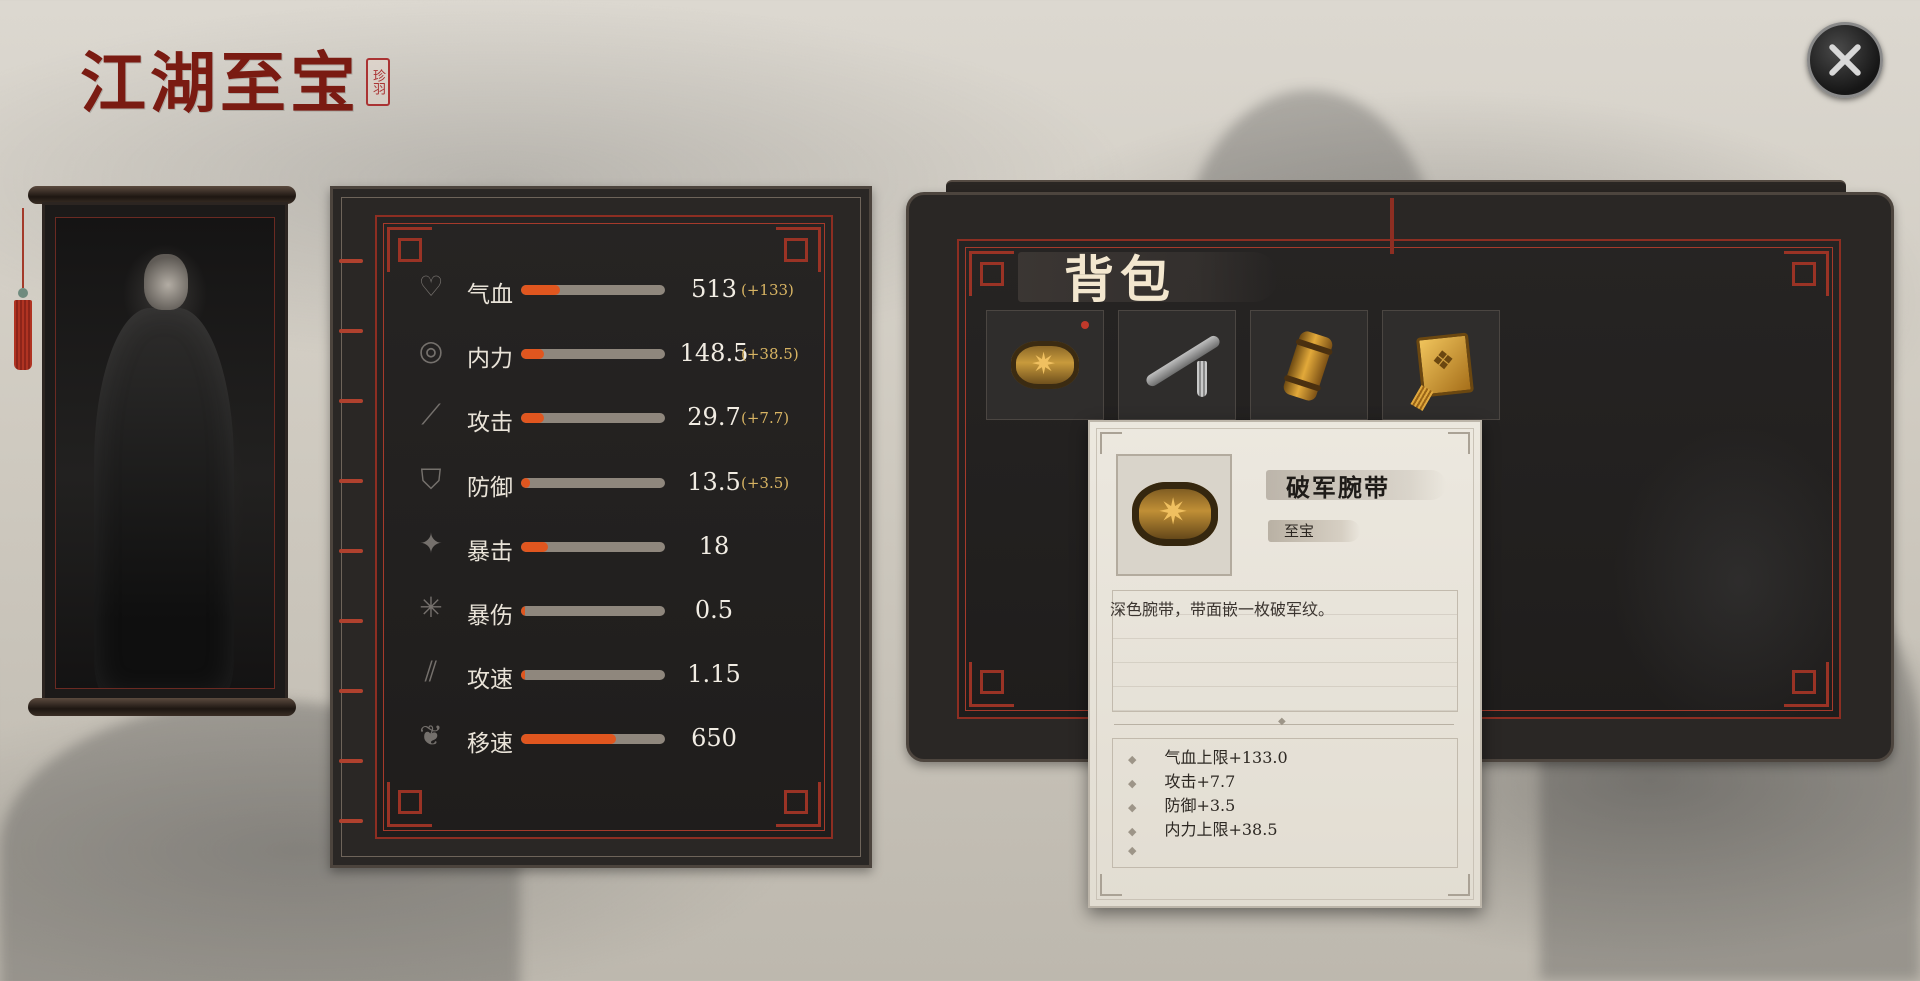 The image size is (1920, 981). I want to click on portrait-frame, so click(165, 453).